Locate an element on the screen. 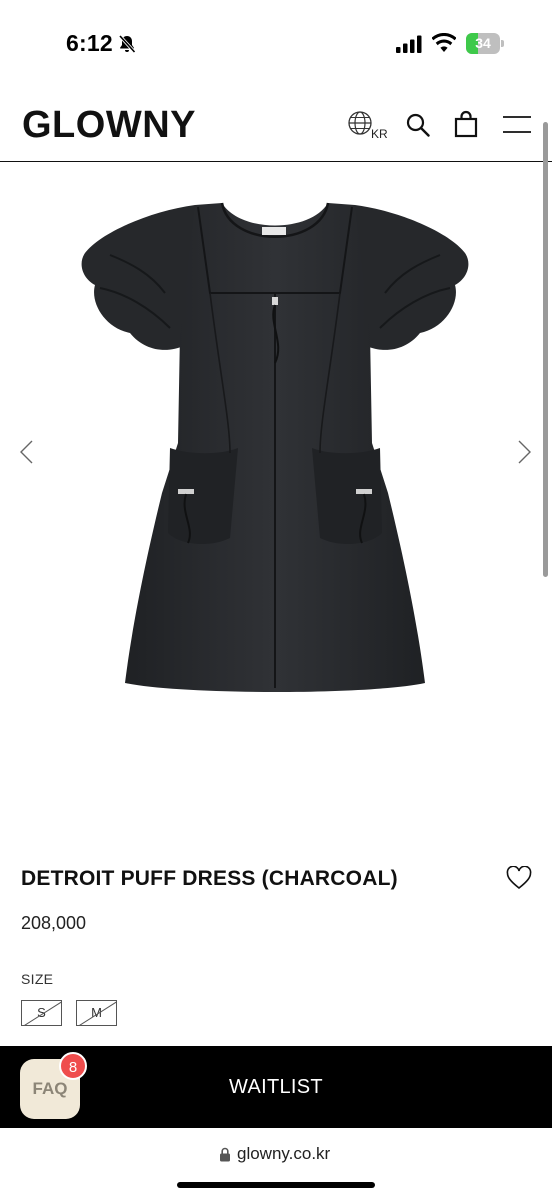 The image size is (552, 1200). product-price: 208,000 is located at coordinates (54, 923).